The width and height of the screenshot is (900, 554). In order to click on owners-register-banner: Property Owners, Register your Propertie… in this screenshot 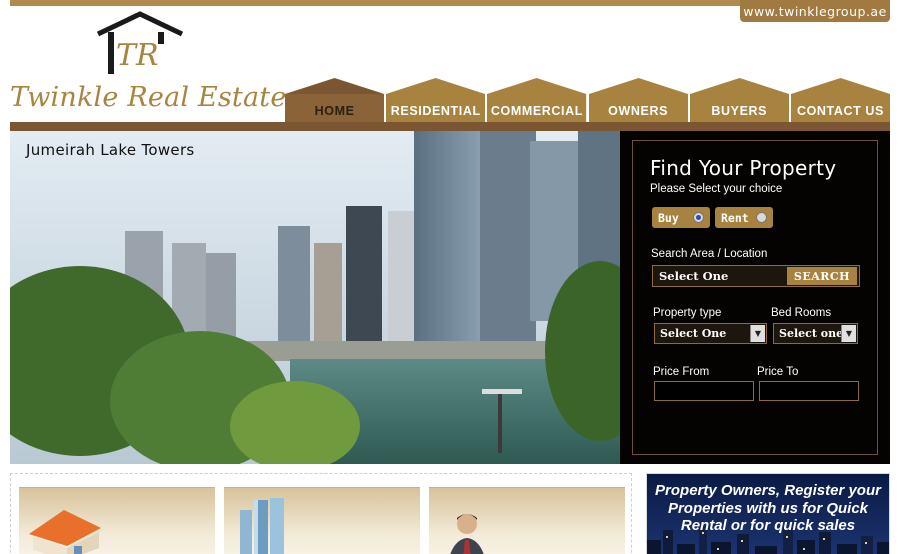, I will do `click(768, 513)`.